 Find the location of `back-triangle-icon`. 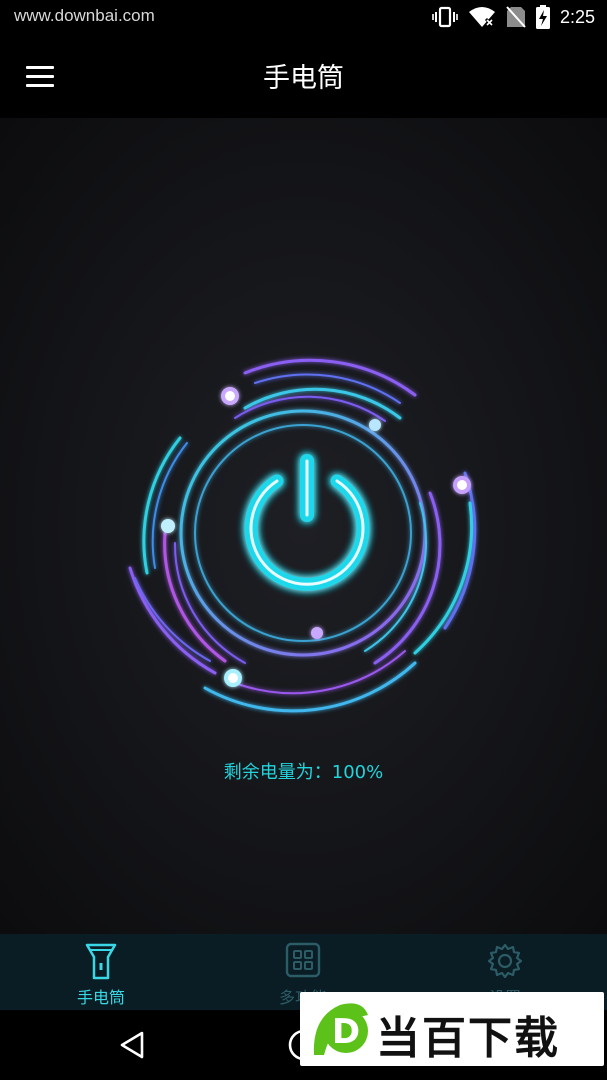

back-triangle-icon is located at coordinates (132, 1045).